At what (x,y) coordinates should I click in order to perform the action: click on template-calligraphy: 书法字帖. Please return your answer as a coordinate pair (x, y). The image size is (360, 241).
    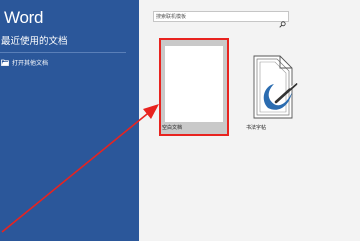
    Looking at the image, I should click on (273, 91).